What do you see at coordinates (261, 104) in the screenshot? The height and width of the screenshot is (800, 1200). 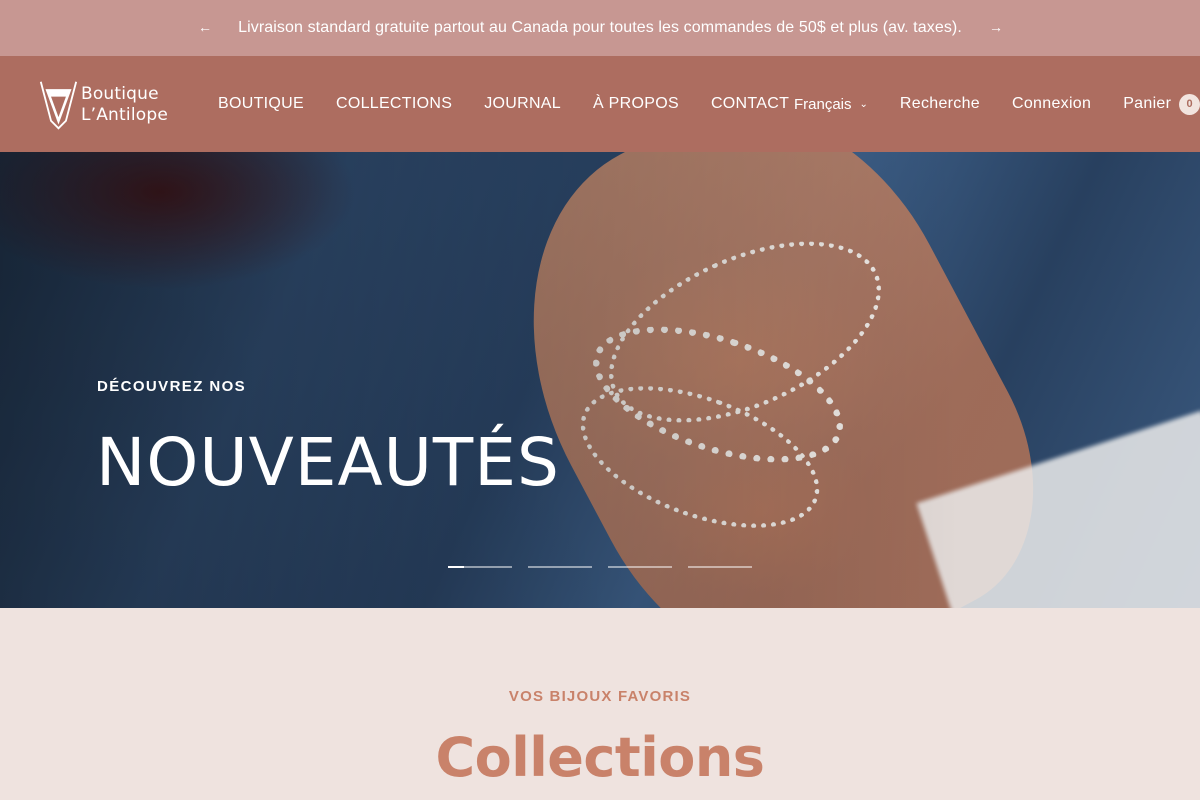 I see `nav-boutique: BOUTIQUE` at bounding box center [261, 104].